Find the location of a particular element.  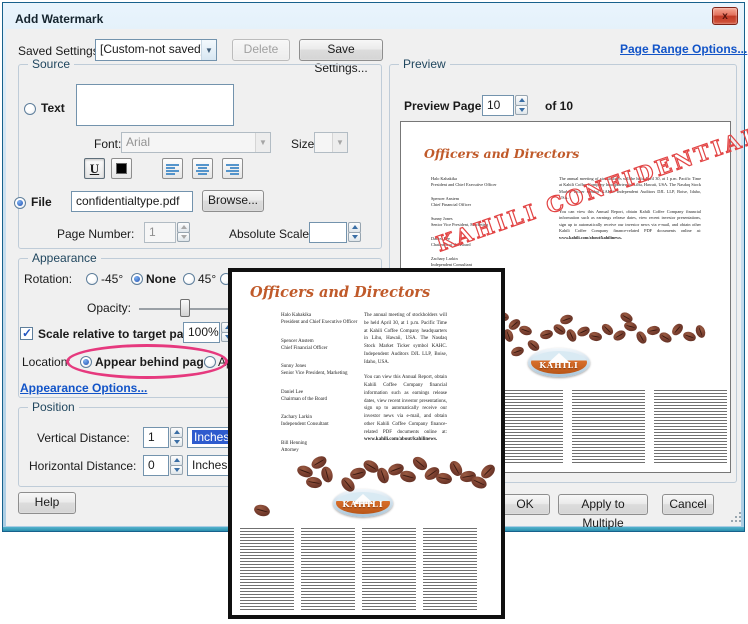

horizontal-distance-spinner is located at coordinates (176, 465).